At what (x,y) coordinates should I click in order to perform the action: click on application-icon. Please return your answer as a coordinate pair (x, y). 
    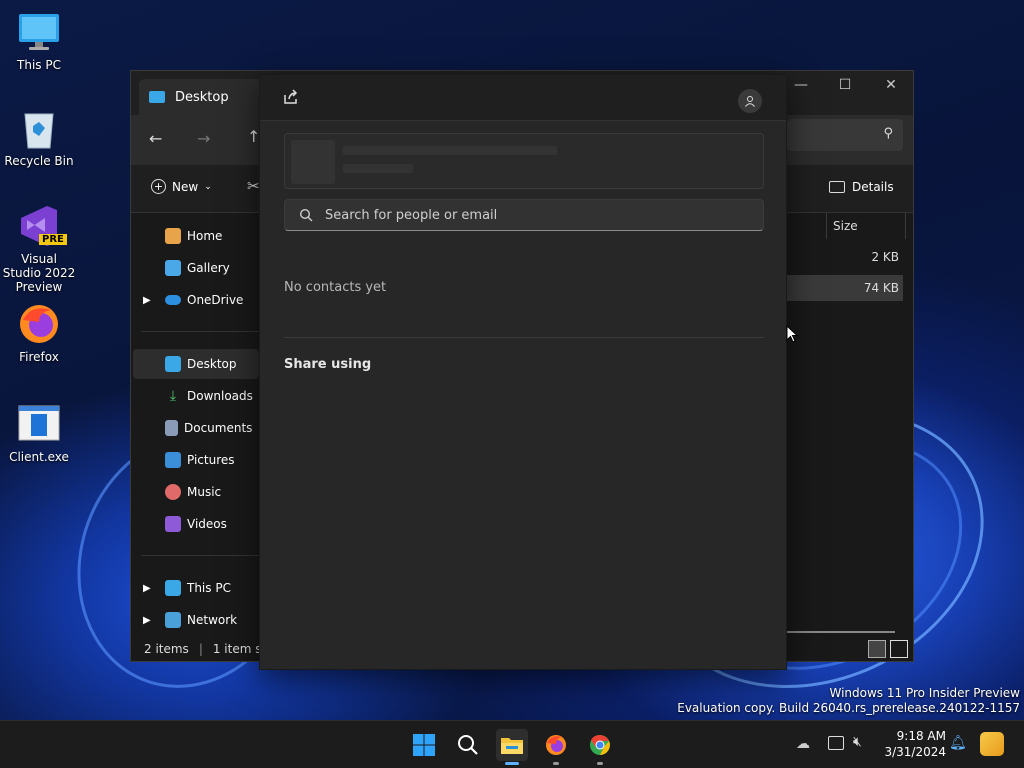
    Looking at the image, I should click on (39, 424).